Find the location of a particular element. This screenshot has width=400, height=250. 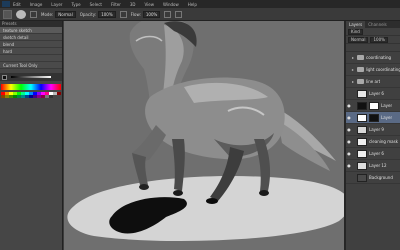

opacity-field: 100% is located at coordinates (107, 14).